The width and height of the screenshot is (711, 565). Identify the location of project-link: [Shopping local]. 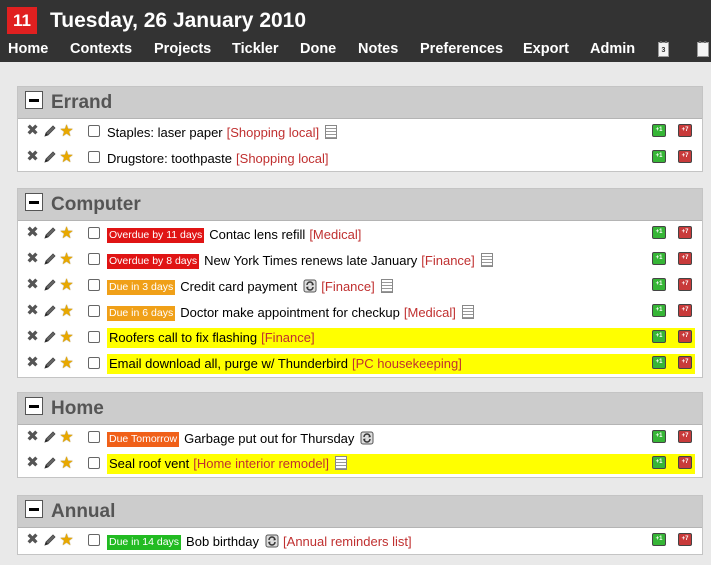
(282, 158).